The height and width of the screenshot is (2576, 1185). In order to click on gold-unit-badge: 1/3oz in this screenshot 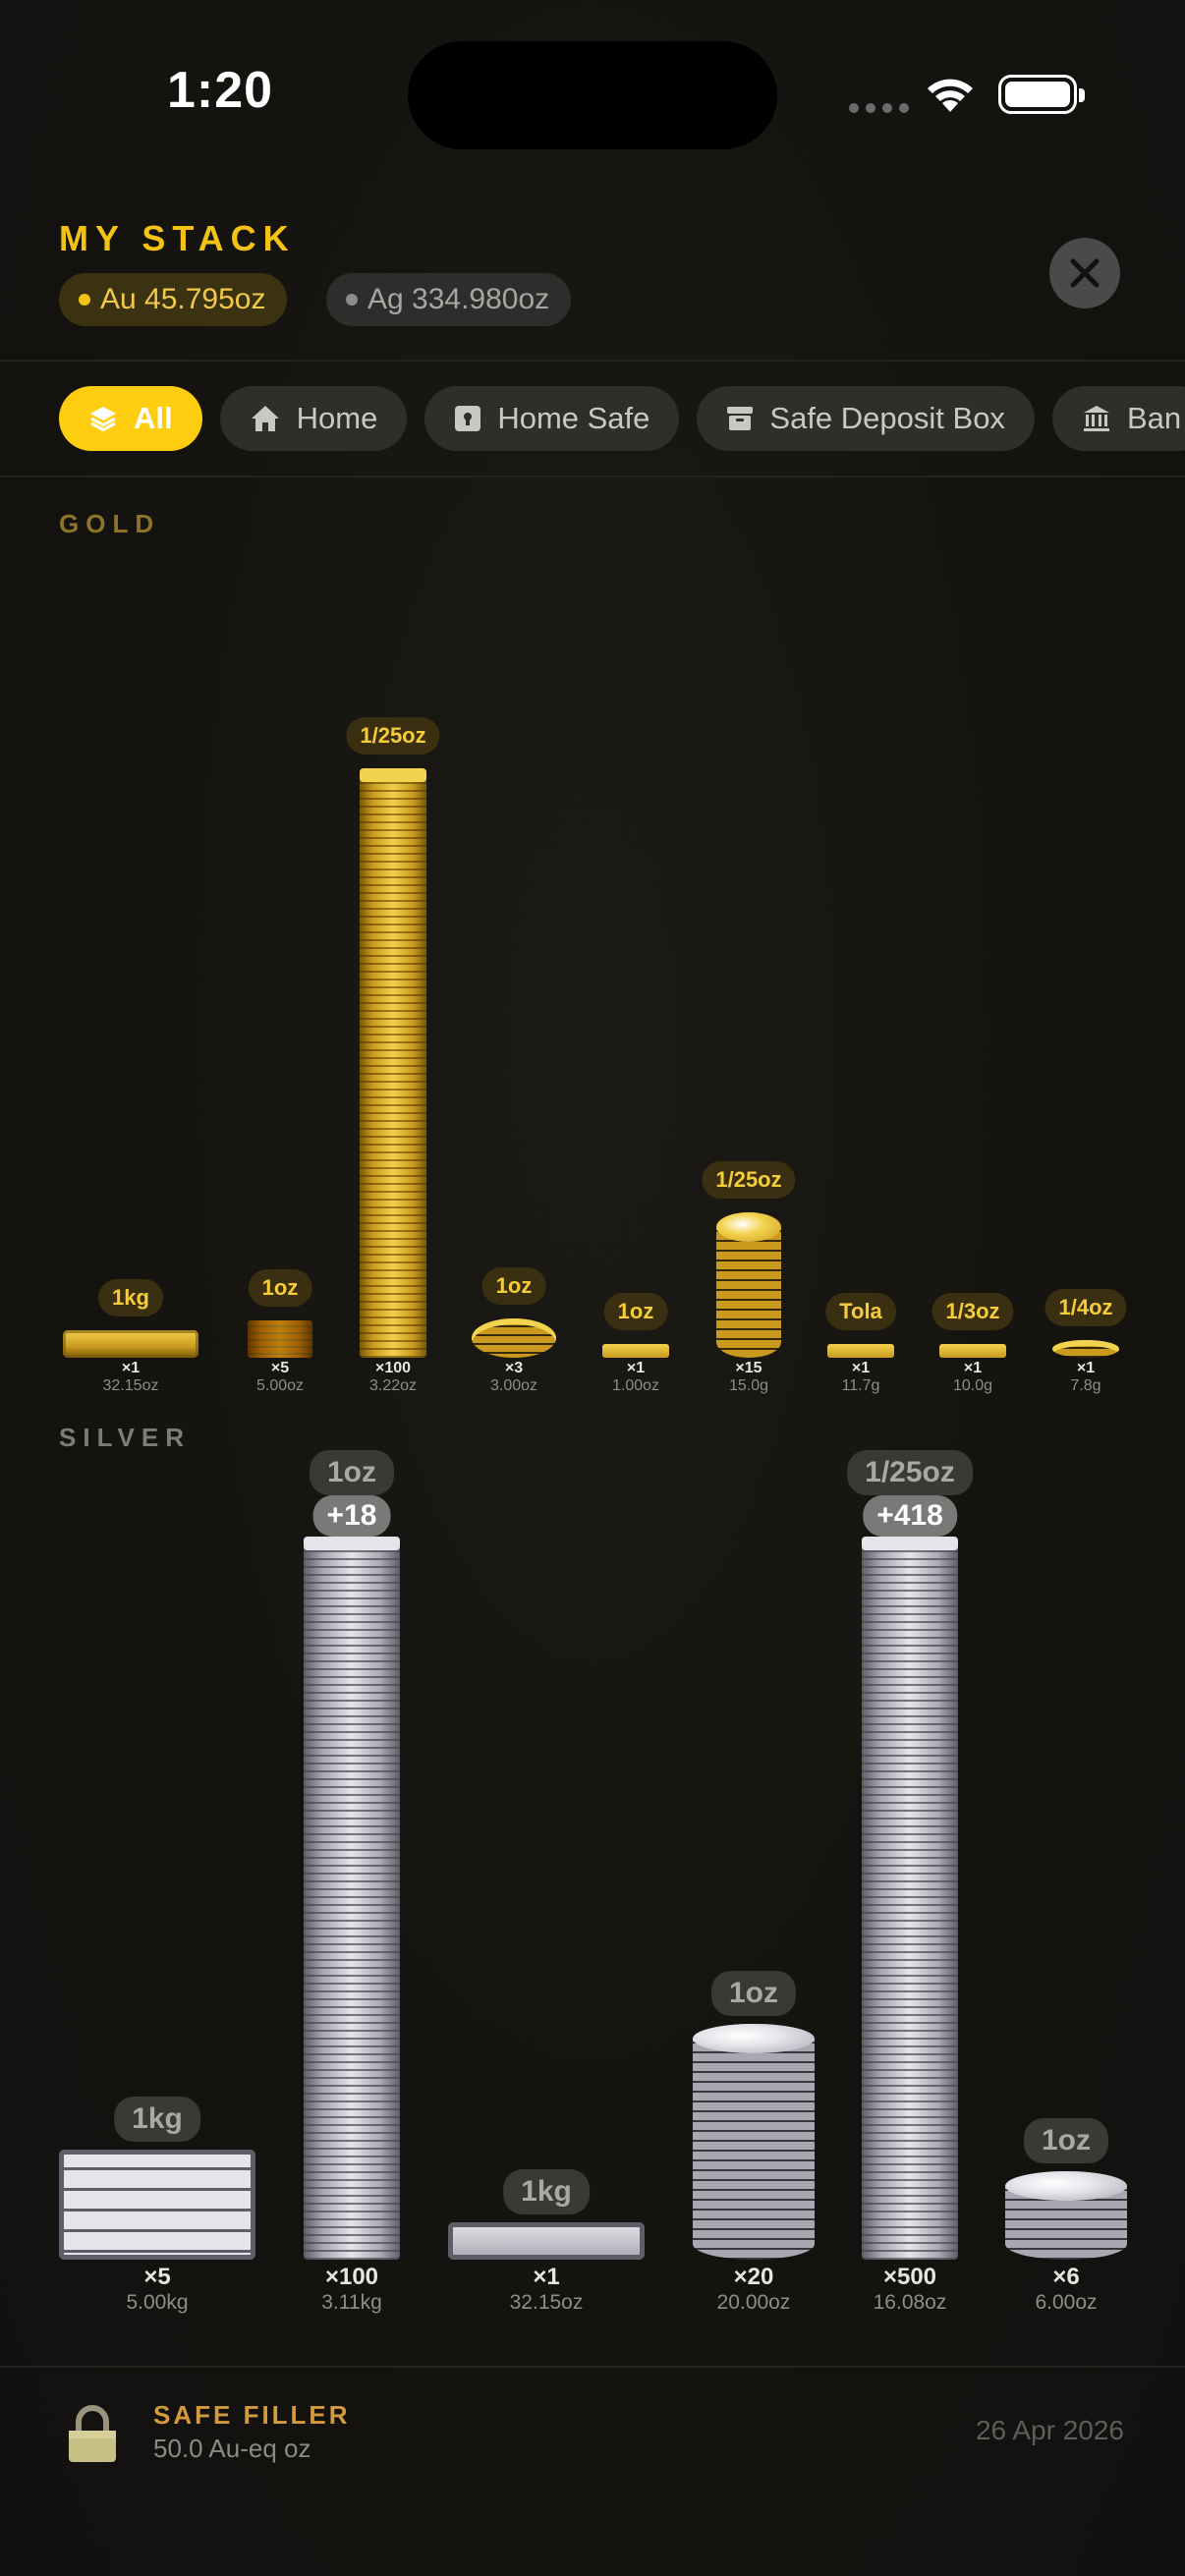, I will do `click(973, 1311)`.